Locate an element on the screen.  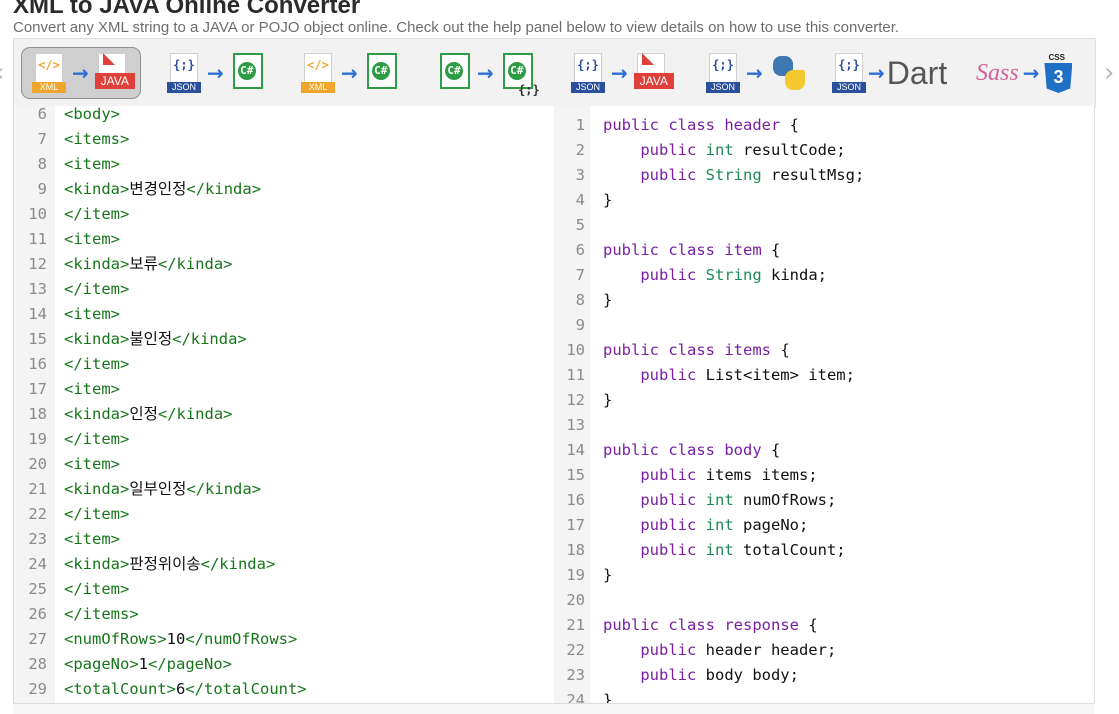
code-line: 14 <item> is located at coordinates (67, 314).